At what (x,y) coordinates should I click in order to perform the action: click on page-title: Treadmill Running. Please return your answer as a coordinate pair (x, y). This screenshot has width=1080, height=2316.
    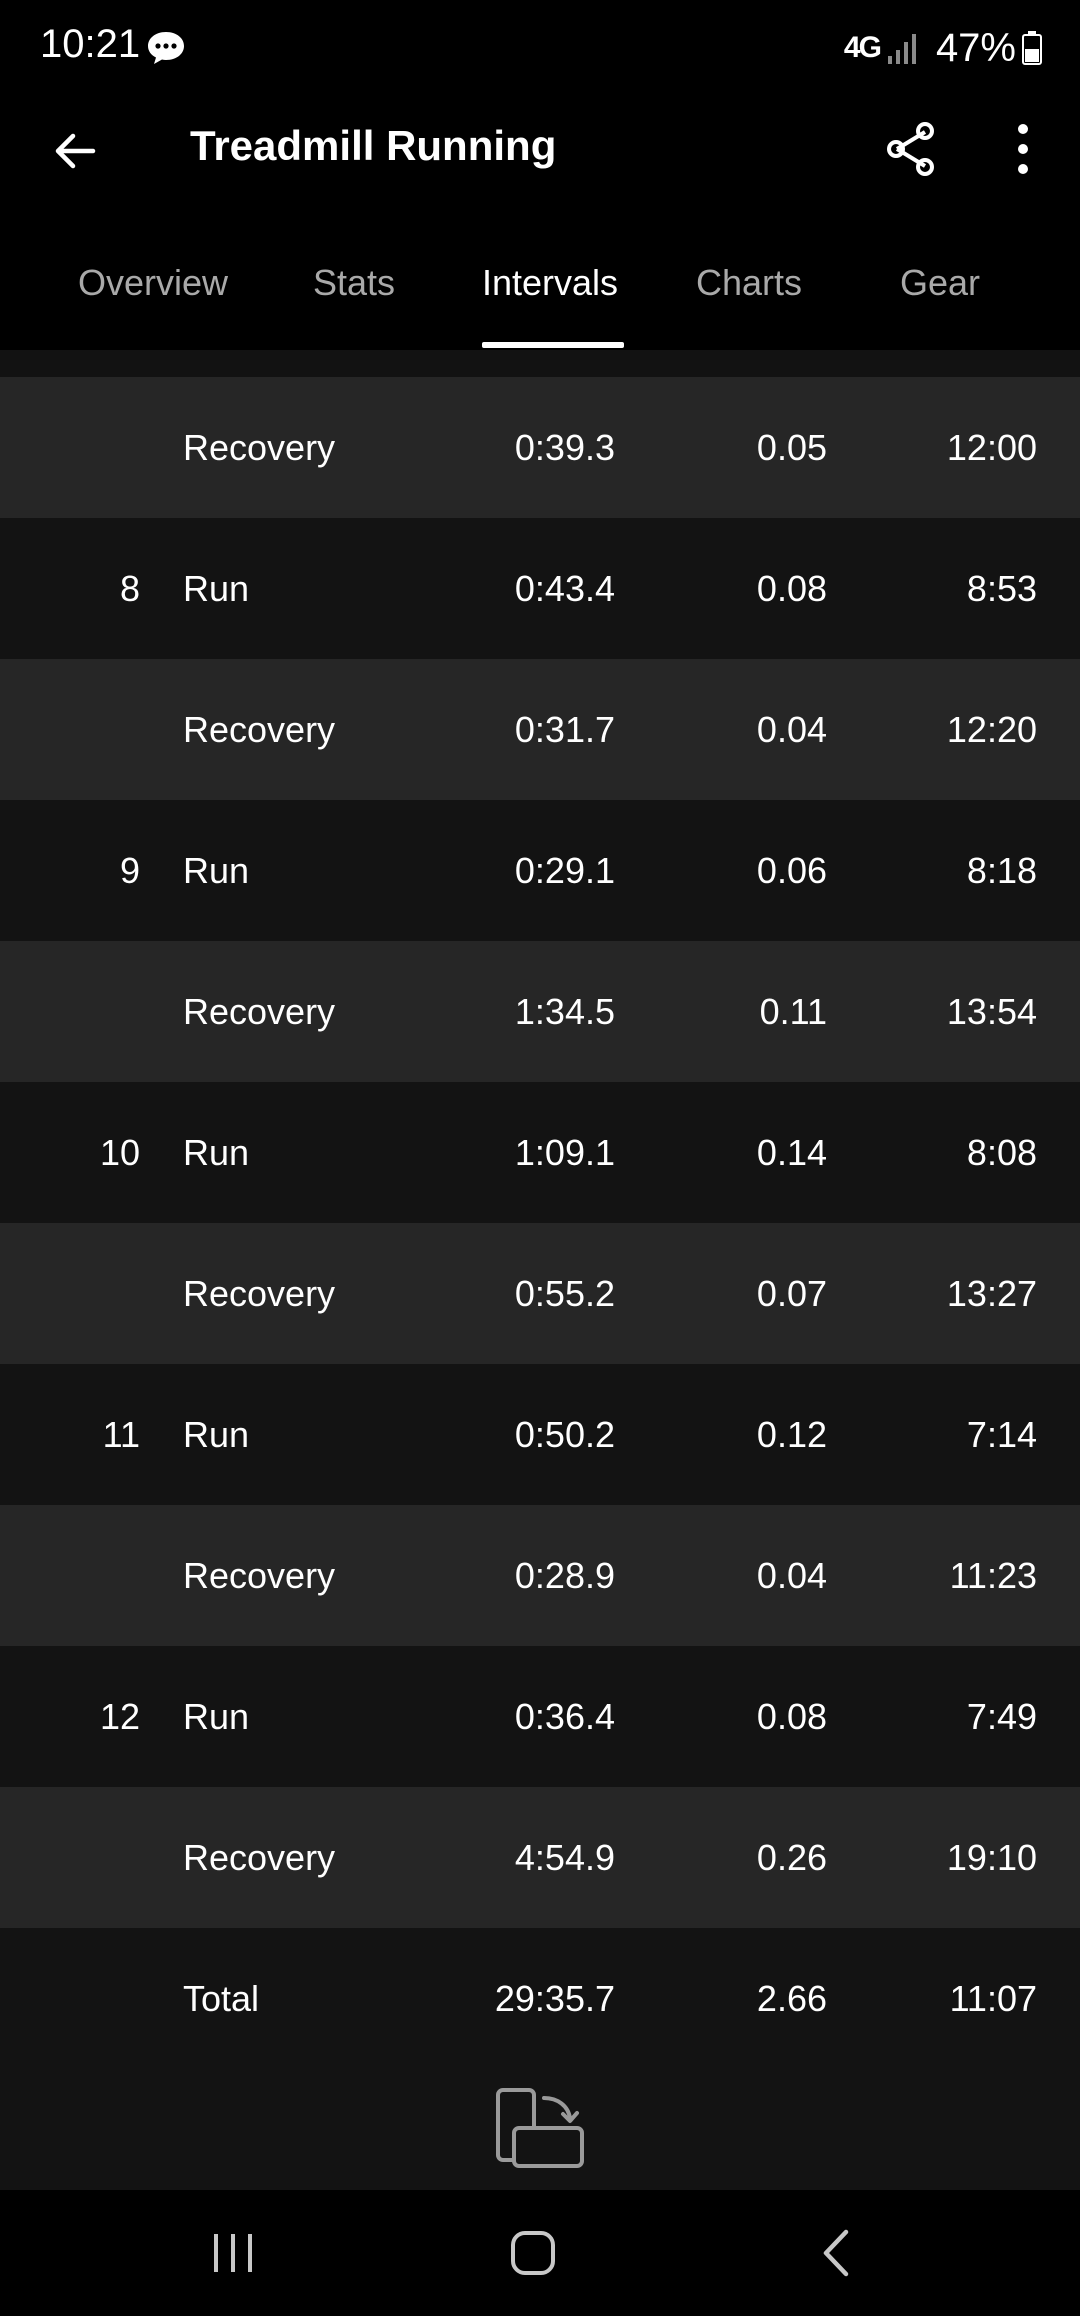
    Looking at the image, I should click on (373, 145).